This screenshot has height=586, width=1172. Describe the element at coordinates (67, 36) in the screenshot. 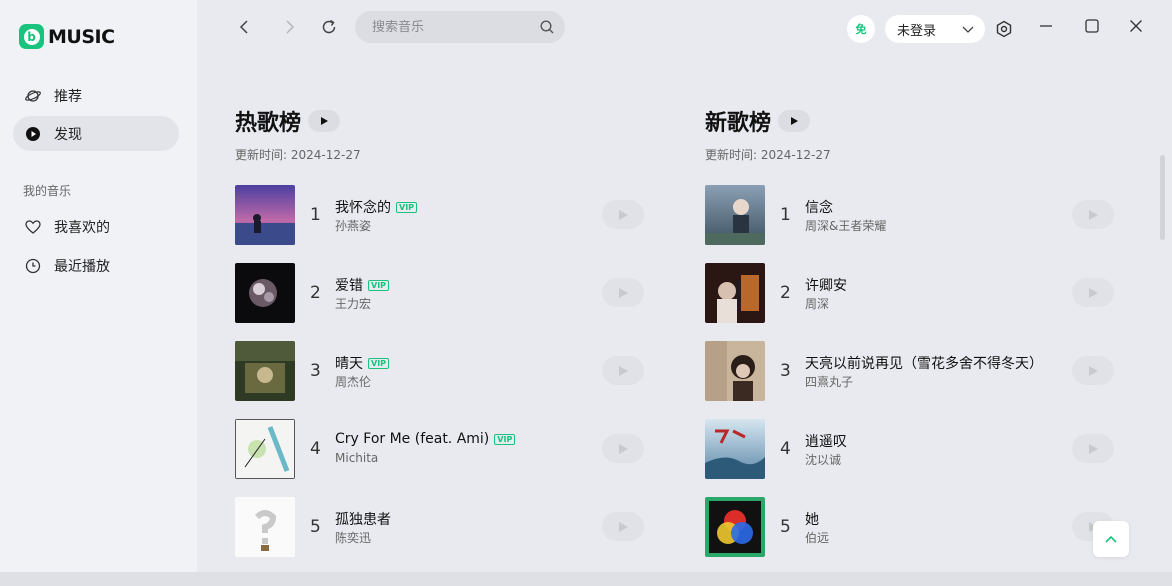

I see `app-logo: b MUSIC` at that location.